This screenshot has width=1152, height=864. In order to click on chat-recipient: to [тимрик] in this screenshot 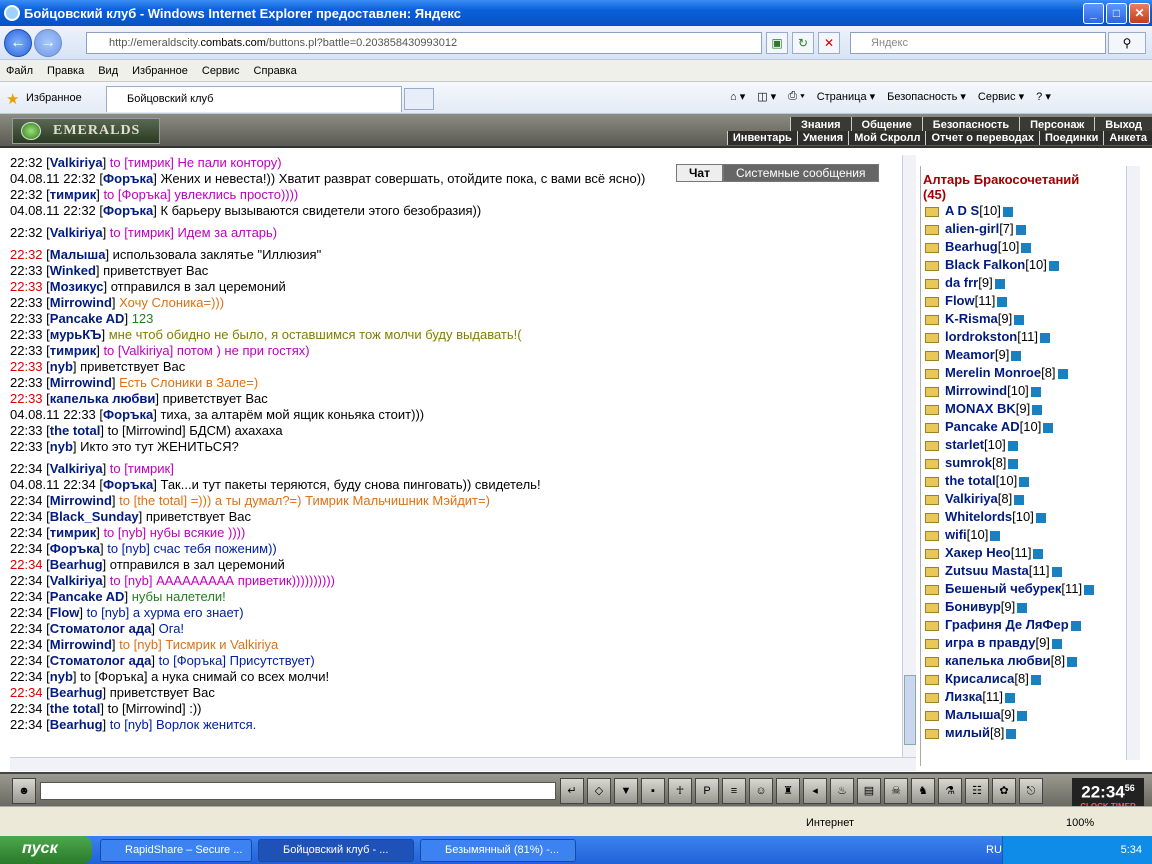, I will do `click(142, 232)`.